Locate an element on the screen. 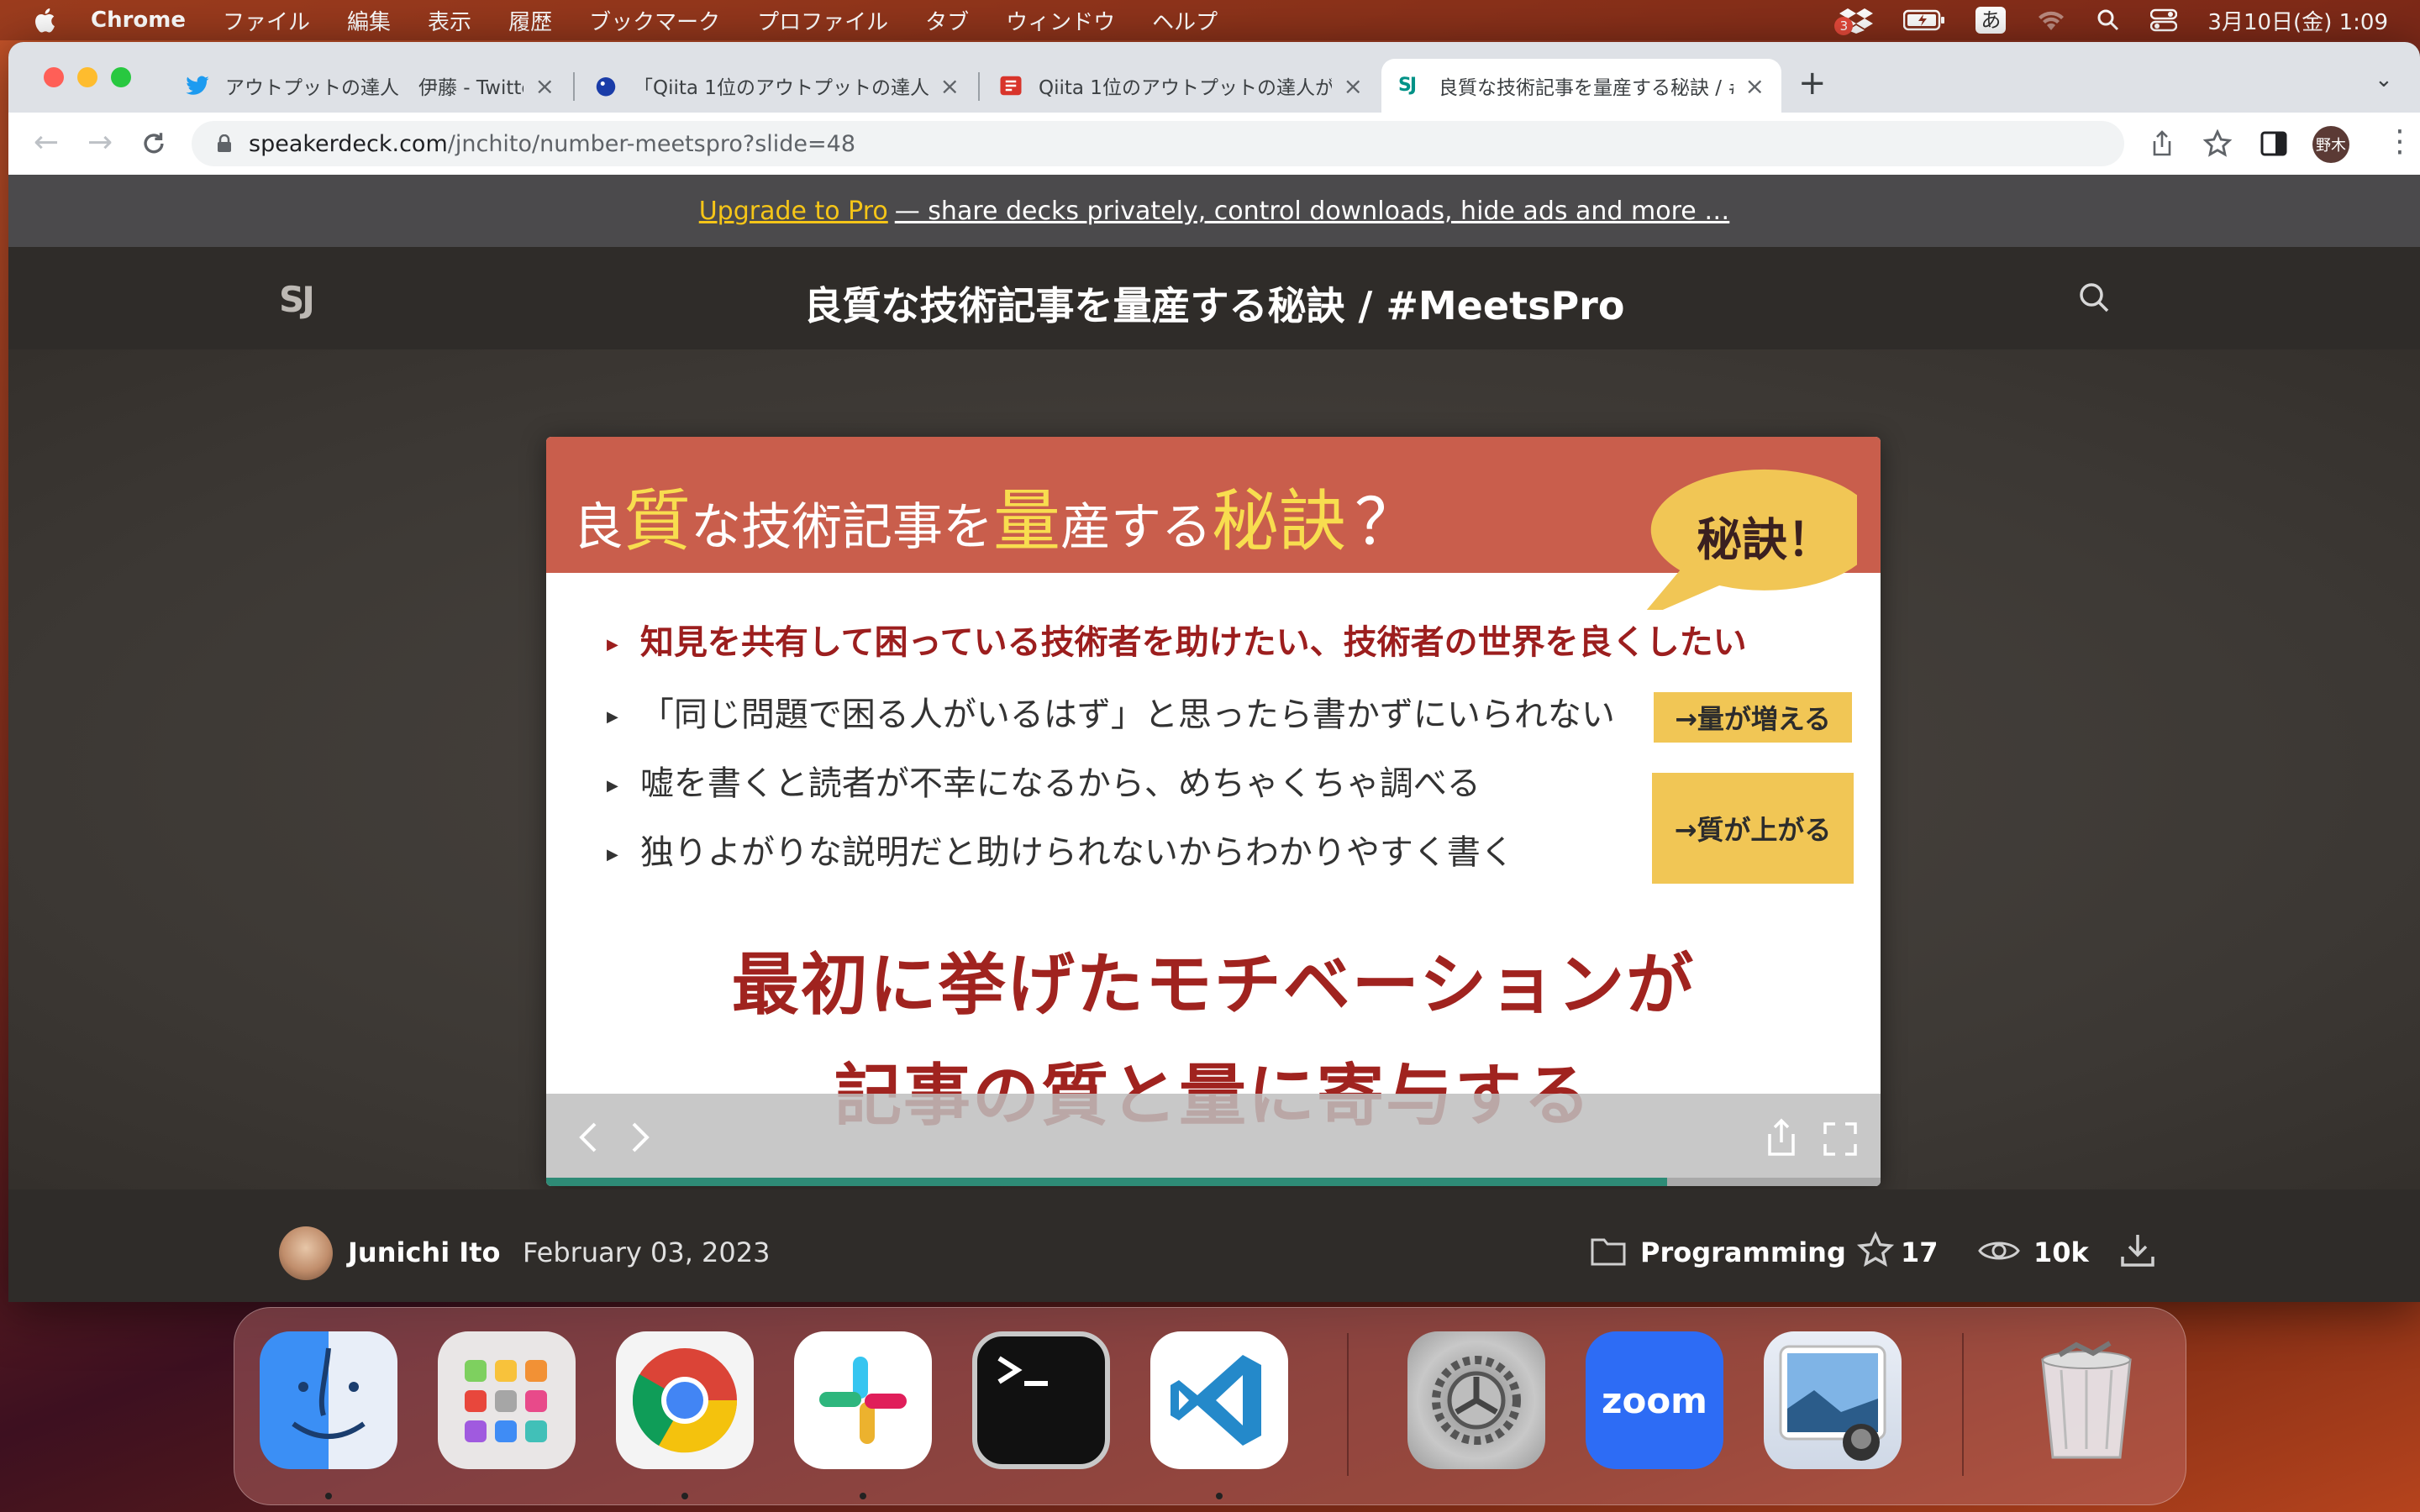 The height and width of the screenshot is (1512, 2420). event-favicon-icon is located at coordinates (1011, 86).